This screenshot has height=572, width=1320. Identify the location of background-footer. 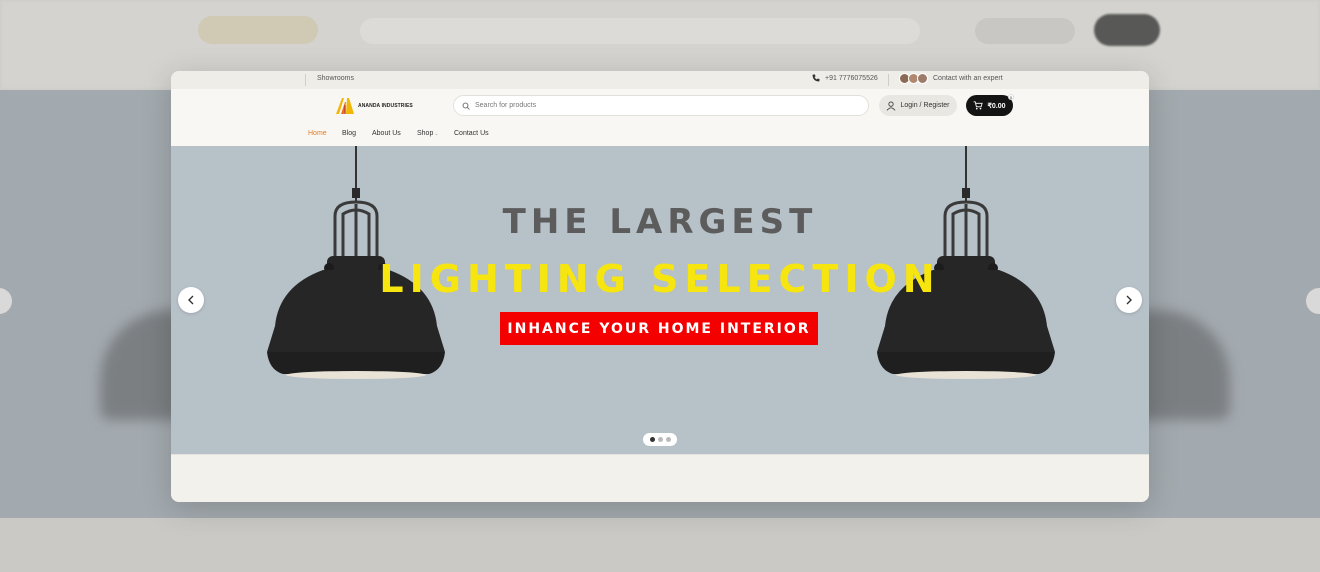
(660, 545).